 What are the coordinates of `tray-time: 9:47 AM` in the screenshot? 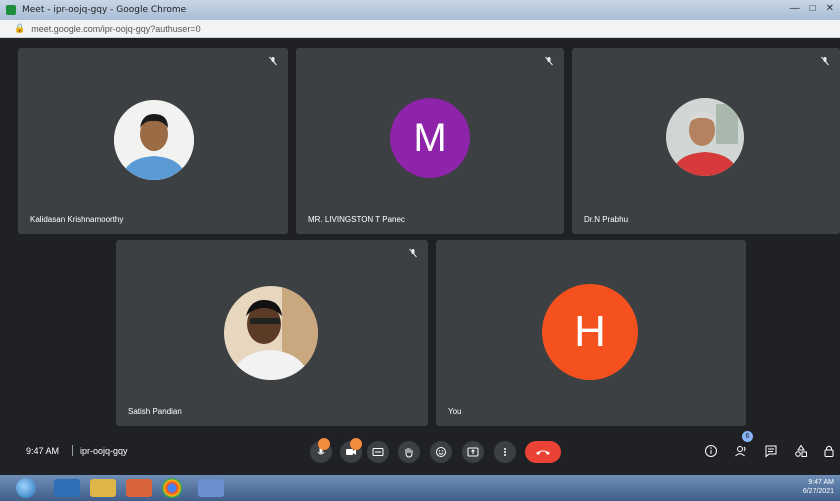 It's located at (821, 482).